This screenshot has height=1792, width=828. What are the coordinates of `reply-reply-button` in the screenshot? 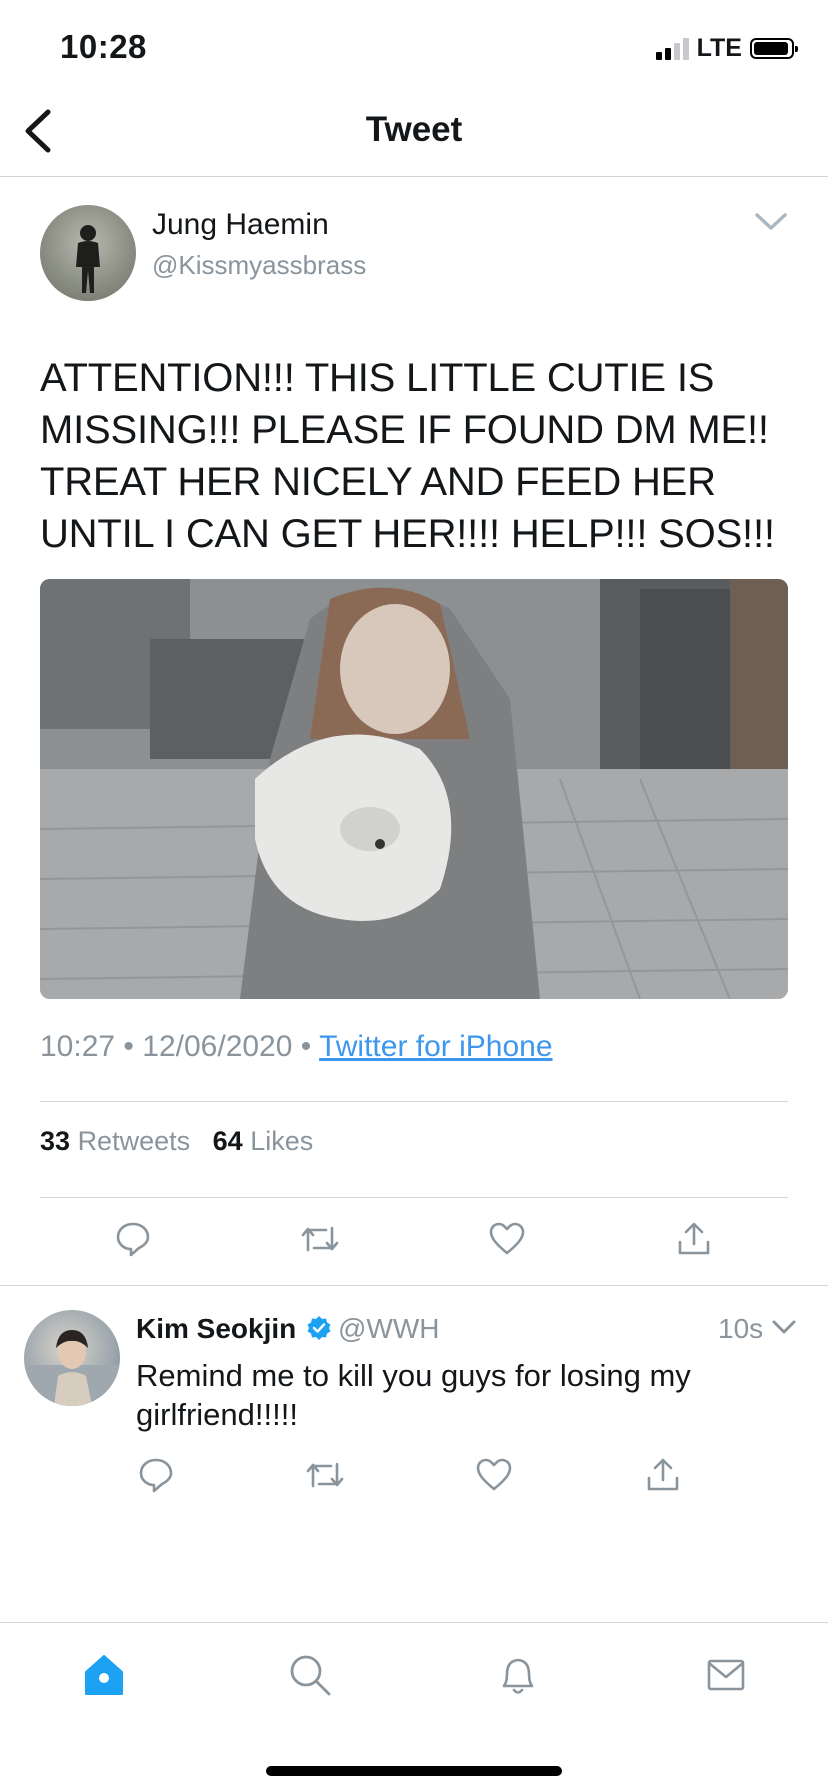 It's located at (156, 1475).